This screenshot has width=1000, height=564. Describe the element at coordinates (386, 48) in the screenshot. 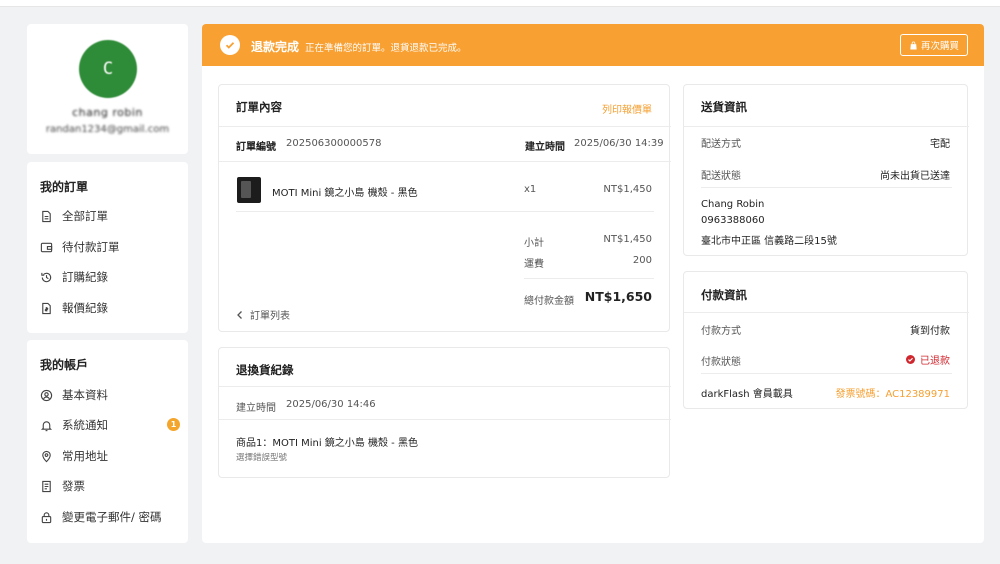

I see `banner-subtitle: 正在準備您的訂單。退貨退款已完成。` at that location.